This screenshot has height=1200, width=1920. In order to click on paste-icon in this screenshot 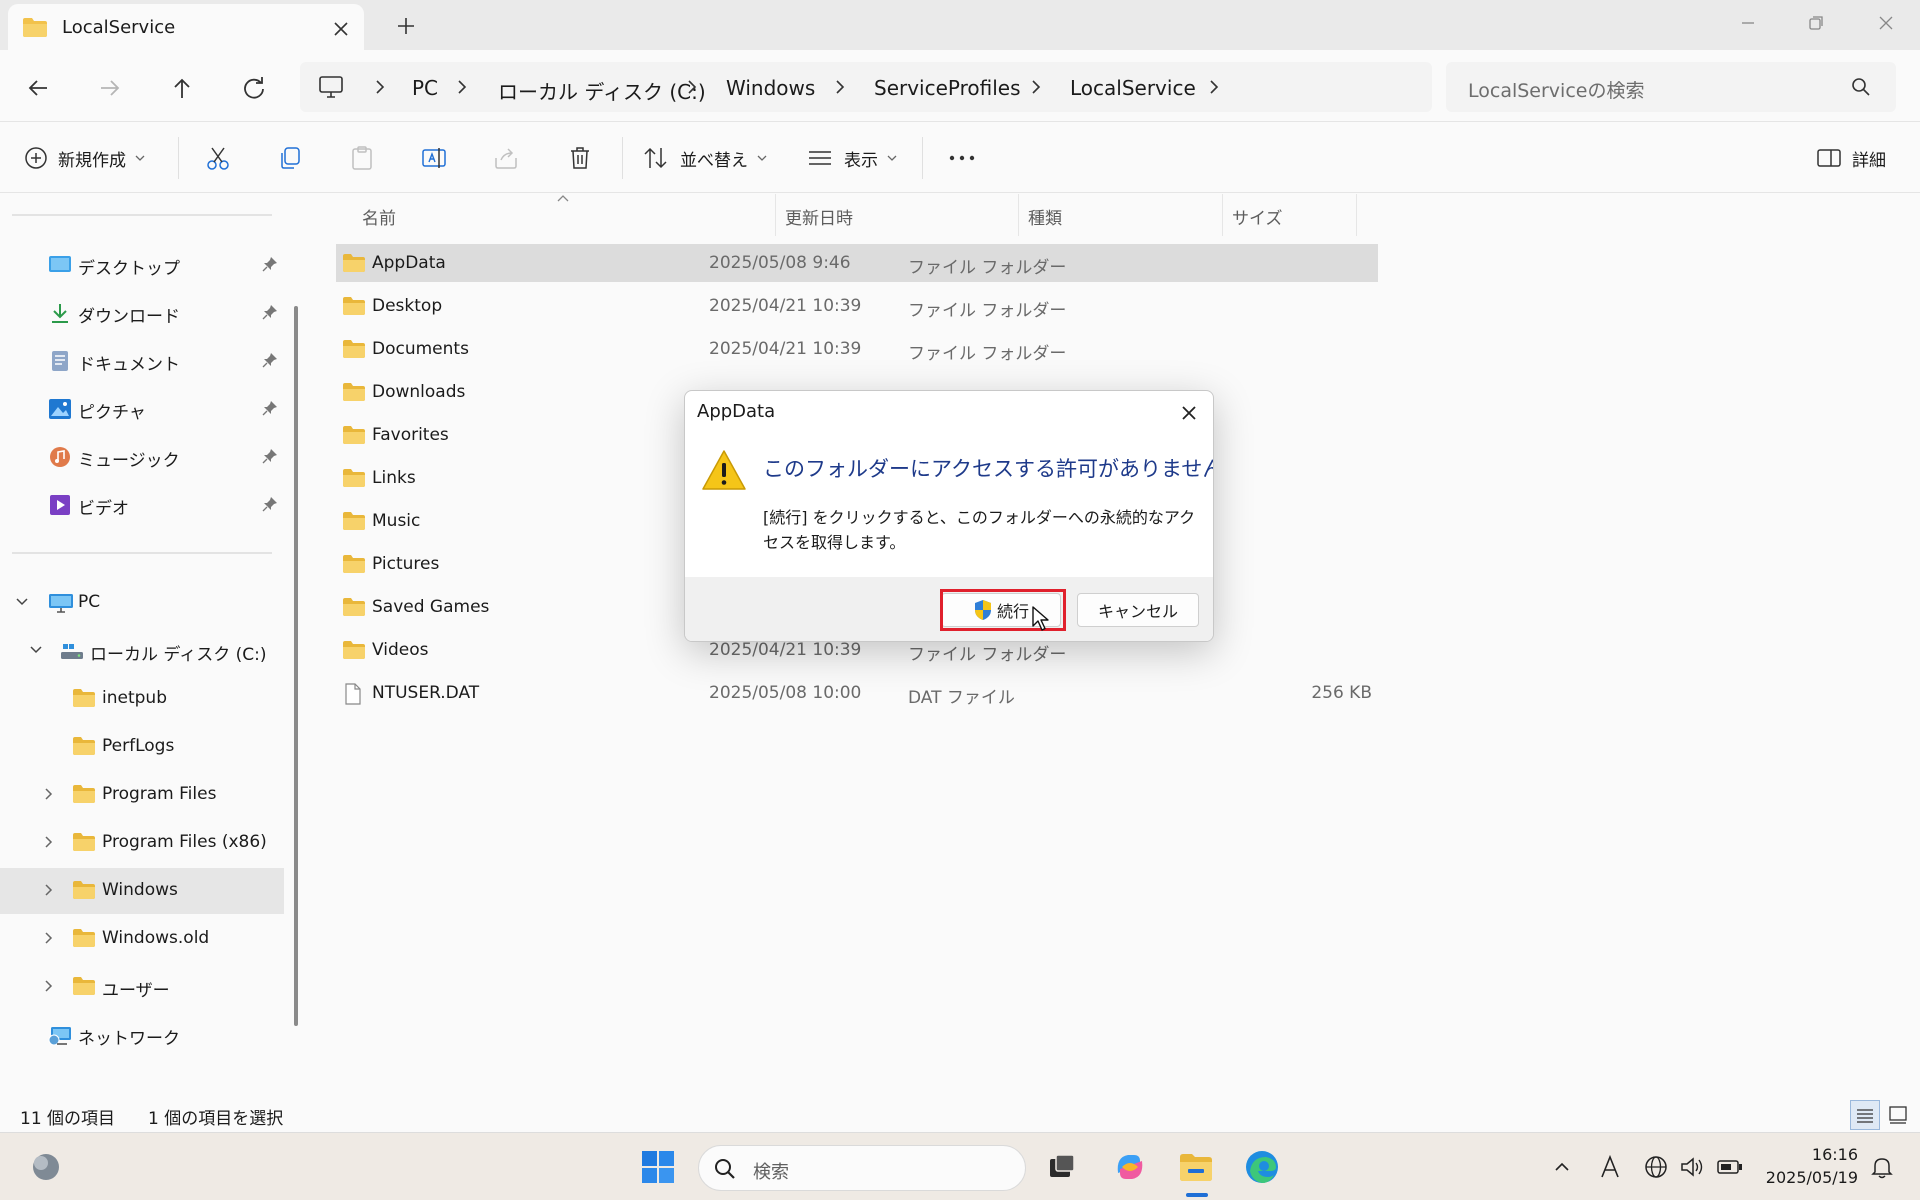, I will do `click(362, 158)`.